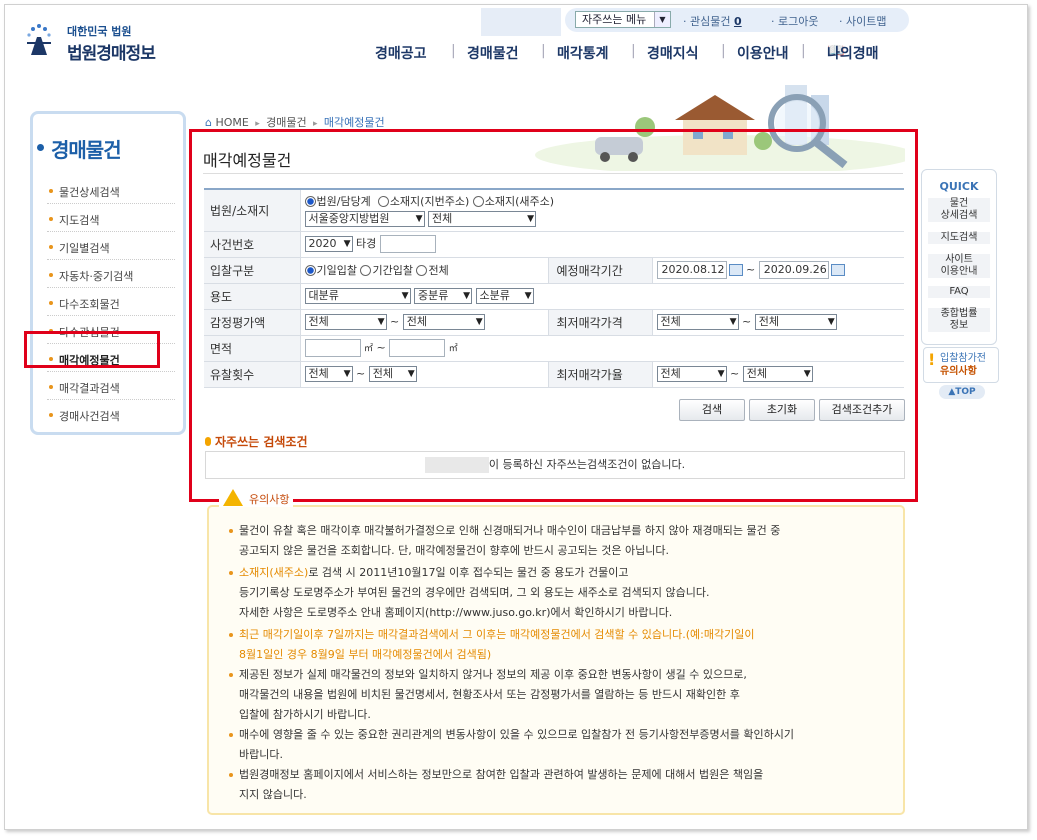 The width and height of the screenshot is (1037, 840). I want to click on quick-item-map-search: 지도검색, so click(959, 238).